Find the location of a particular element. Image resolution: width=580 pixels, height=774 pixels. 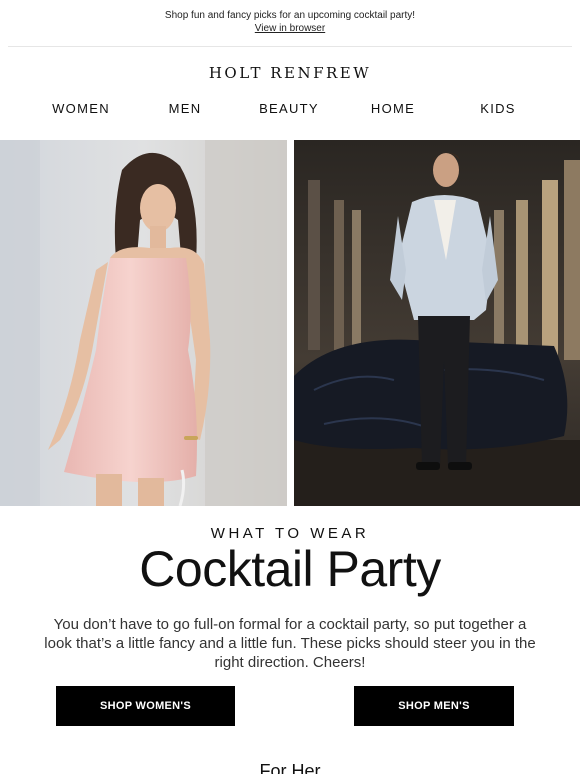

nav-item-kids: KIDS is located at coordinates (498, 108).